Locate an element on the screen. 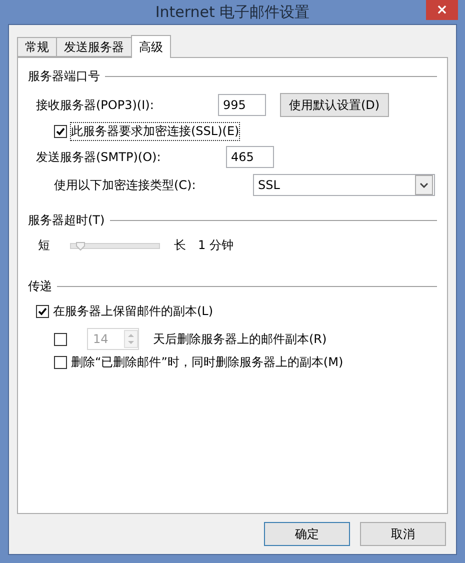 The image size is (465, 563). field-label: 使用以下加密连接类型(C): is located at coordinates (125, 185).